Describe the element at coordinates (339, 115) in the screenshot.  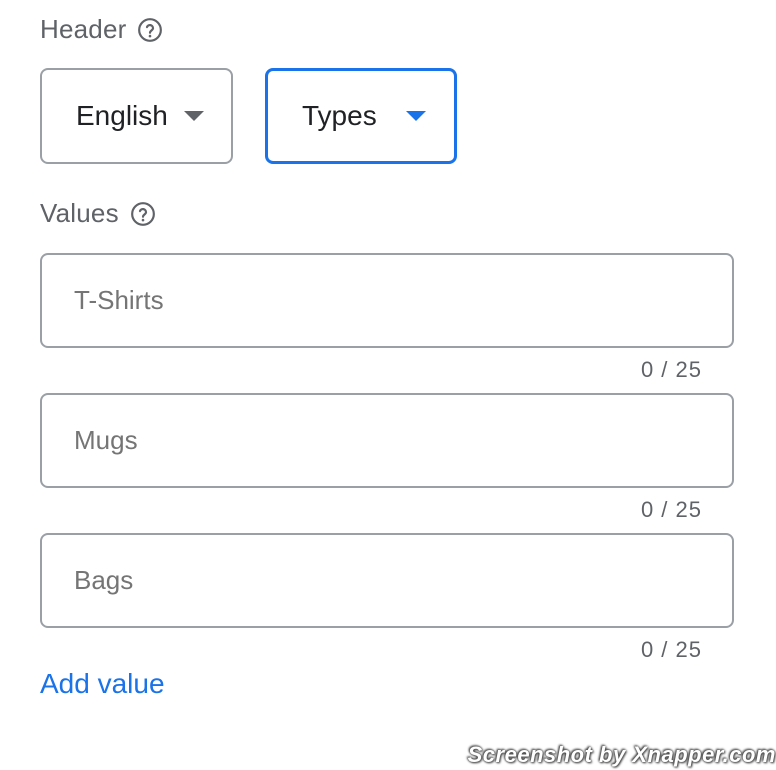
I see `type-dropdown-value: Types` at that location.